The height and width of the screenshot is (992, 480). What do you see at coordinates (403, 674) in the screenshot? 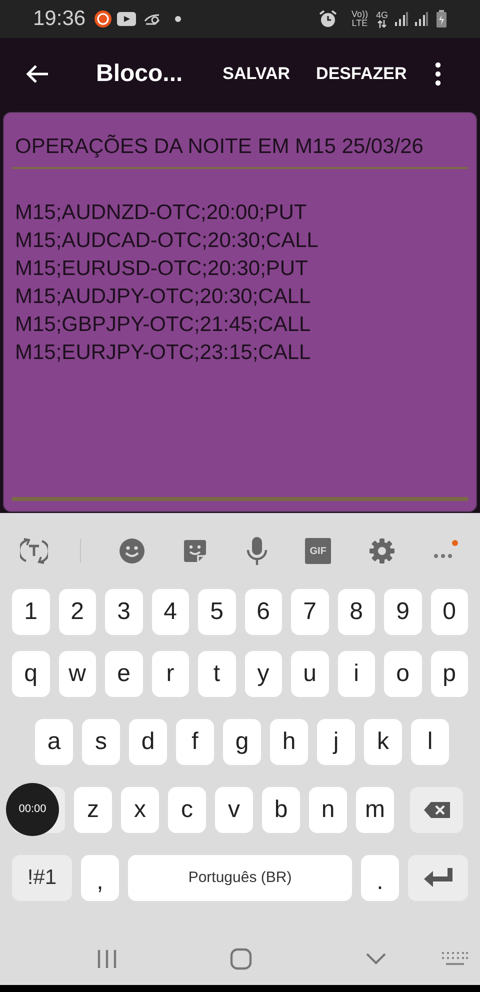
I see `keyboard-key: o` at bounding box center [403, 674].